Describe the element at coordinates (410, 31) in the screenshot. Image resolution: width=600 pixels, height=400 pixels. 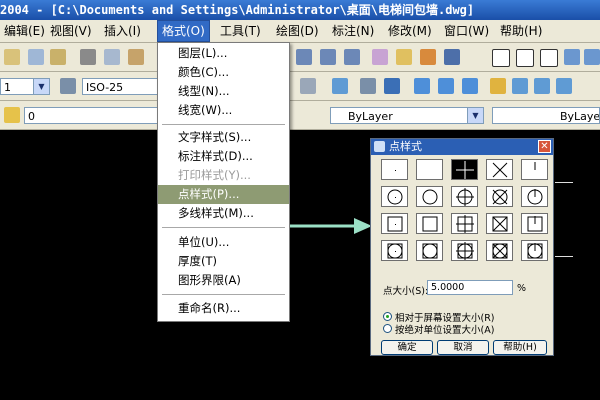
I see `menu-modify: 修改(M)` at that location.